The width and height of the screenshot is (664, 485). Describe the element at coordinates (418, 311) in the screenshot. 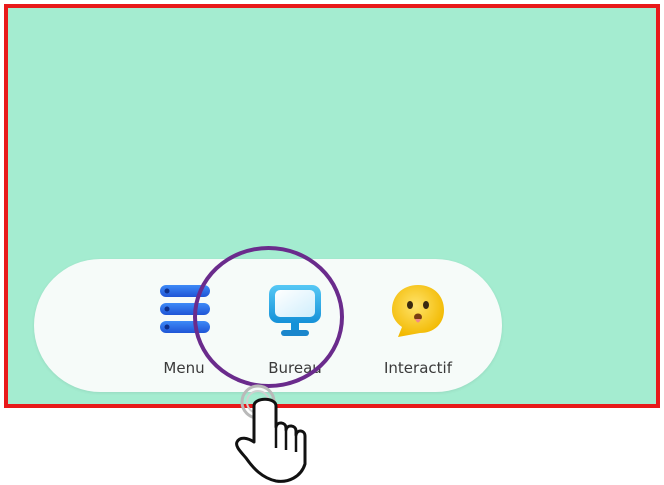

I see `emoji-face-icon` at that location.